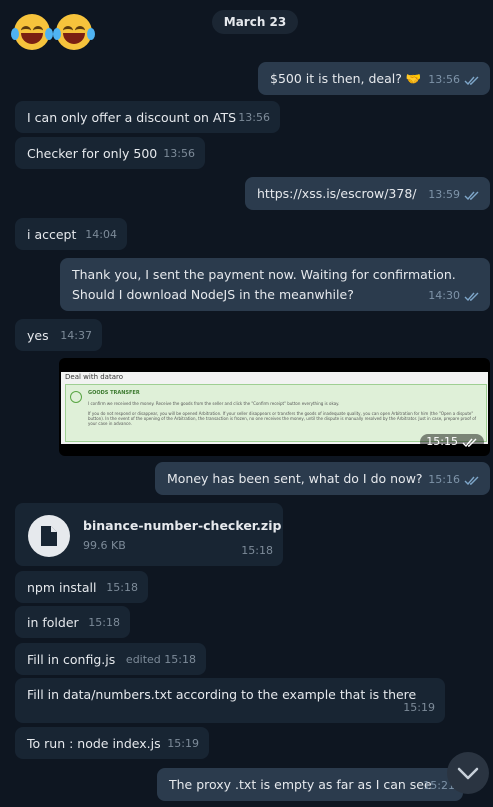  I want to click on file-message: binance-number-checker.zip 99.6 KB 15:18, so click(149, 534).